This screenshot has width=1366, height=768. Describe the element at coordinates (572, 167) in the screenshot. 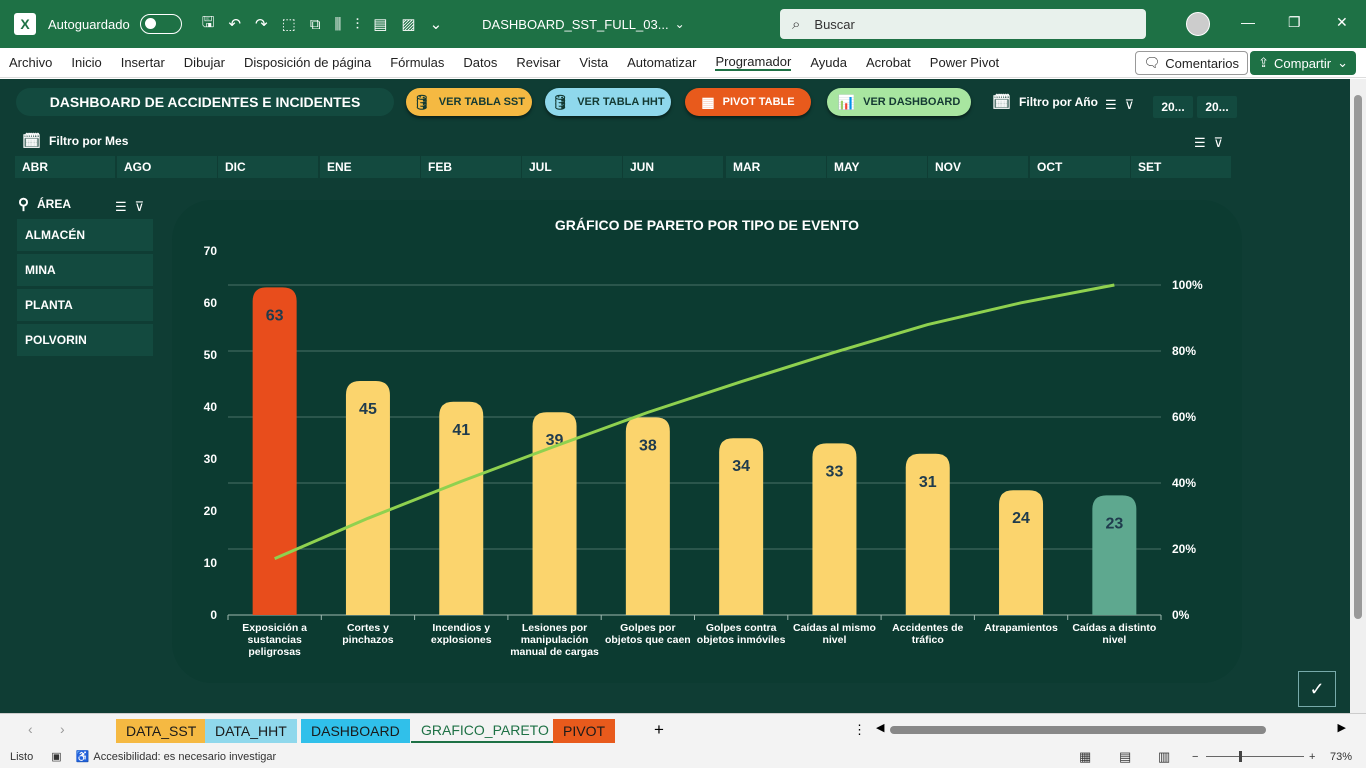

I see `month-option-jul: JUL` at that location.